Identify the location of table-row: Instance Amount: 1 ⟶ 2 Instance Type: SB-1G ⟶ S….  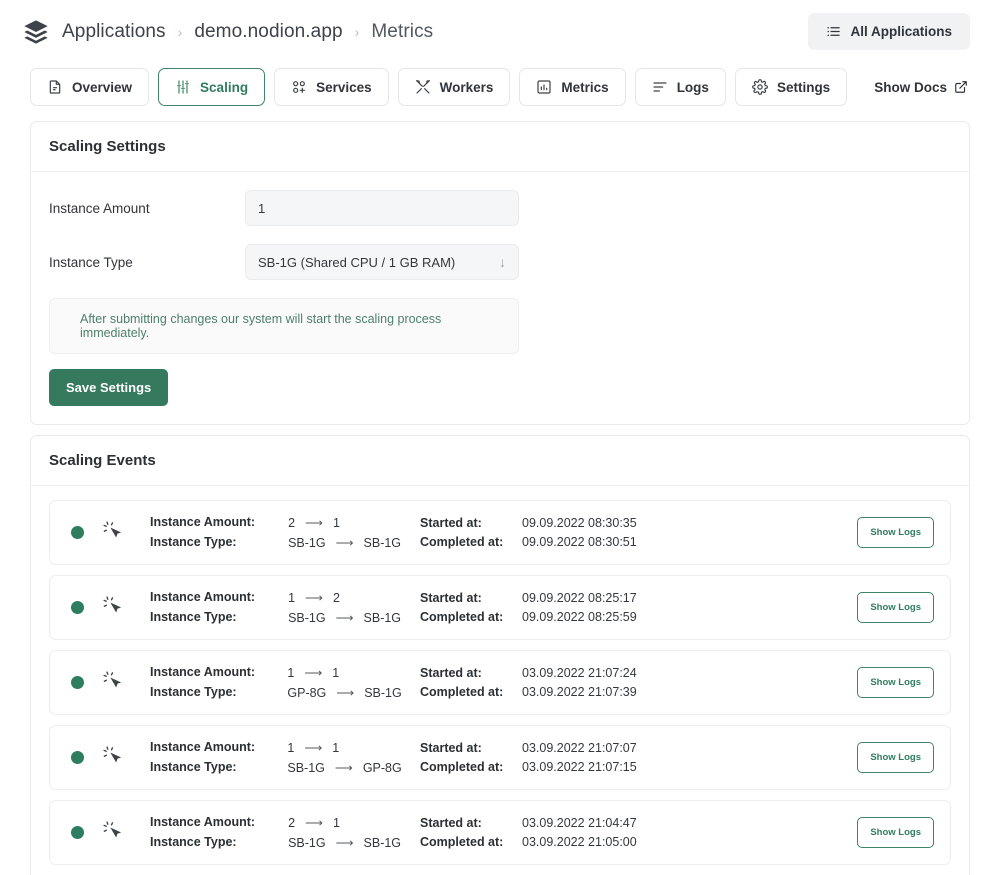
(500, 607).